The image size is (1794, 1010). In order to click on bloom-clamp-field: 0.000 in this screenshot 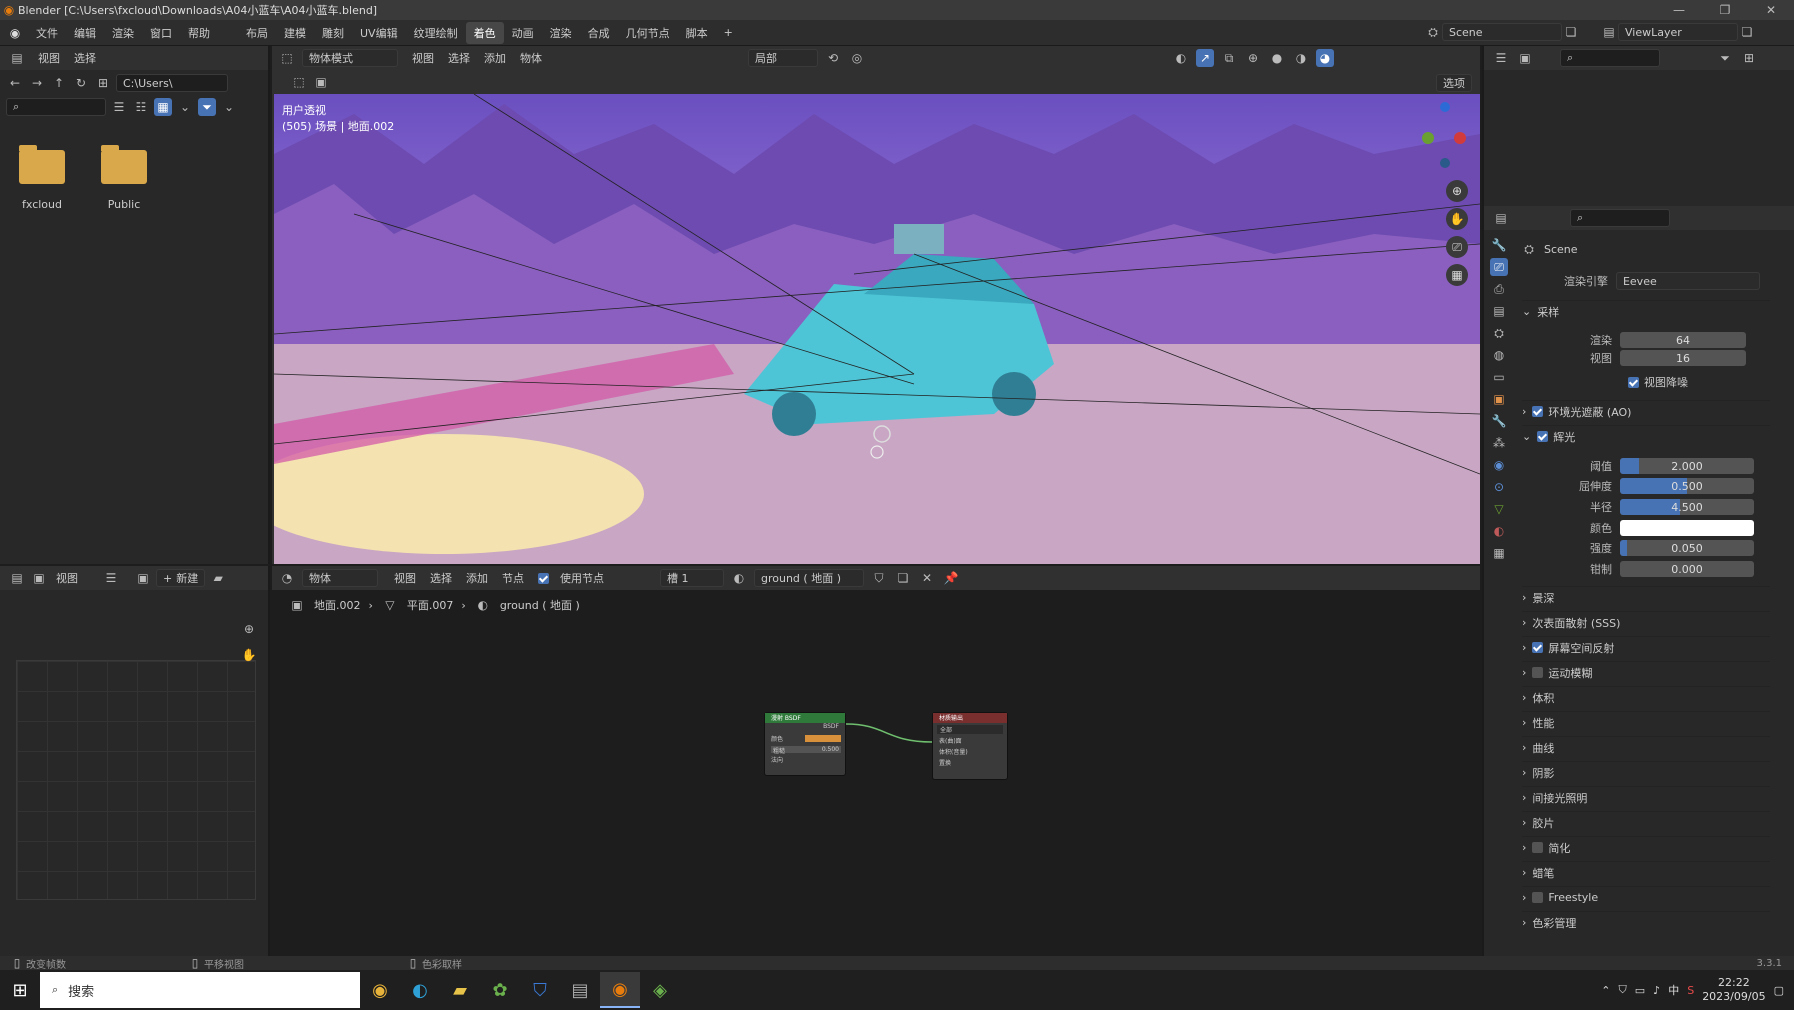, I will do `click(1687, 569)`.